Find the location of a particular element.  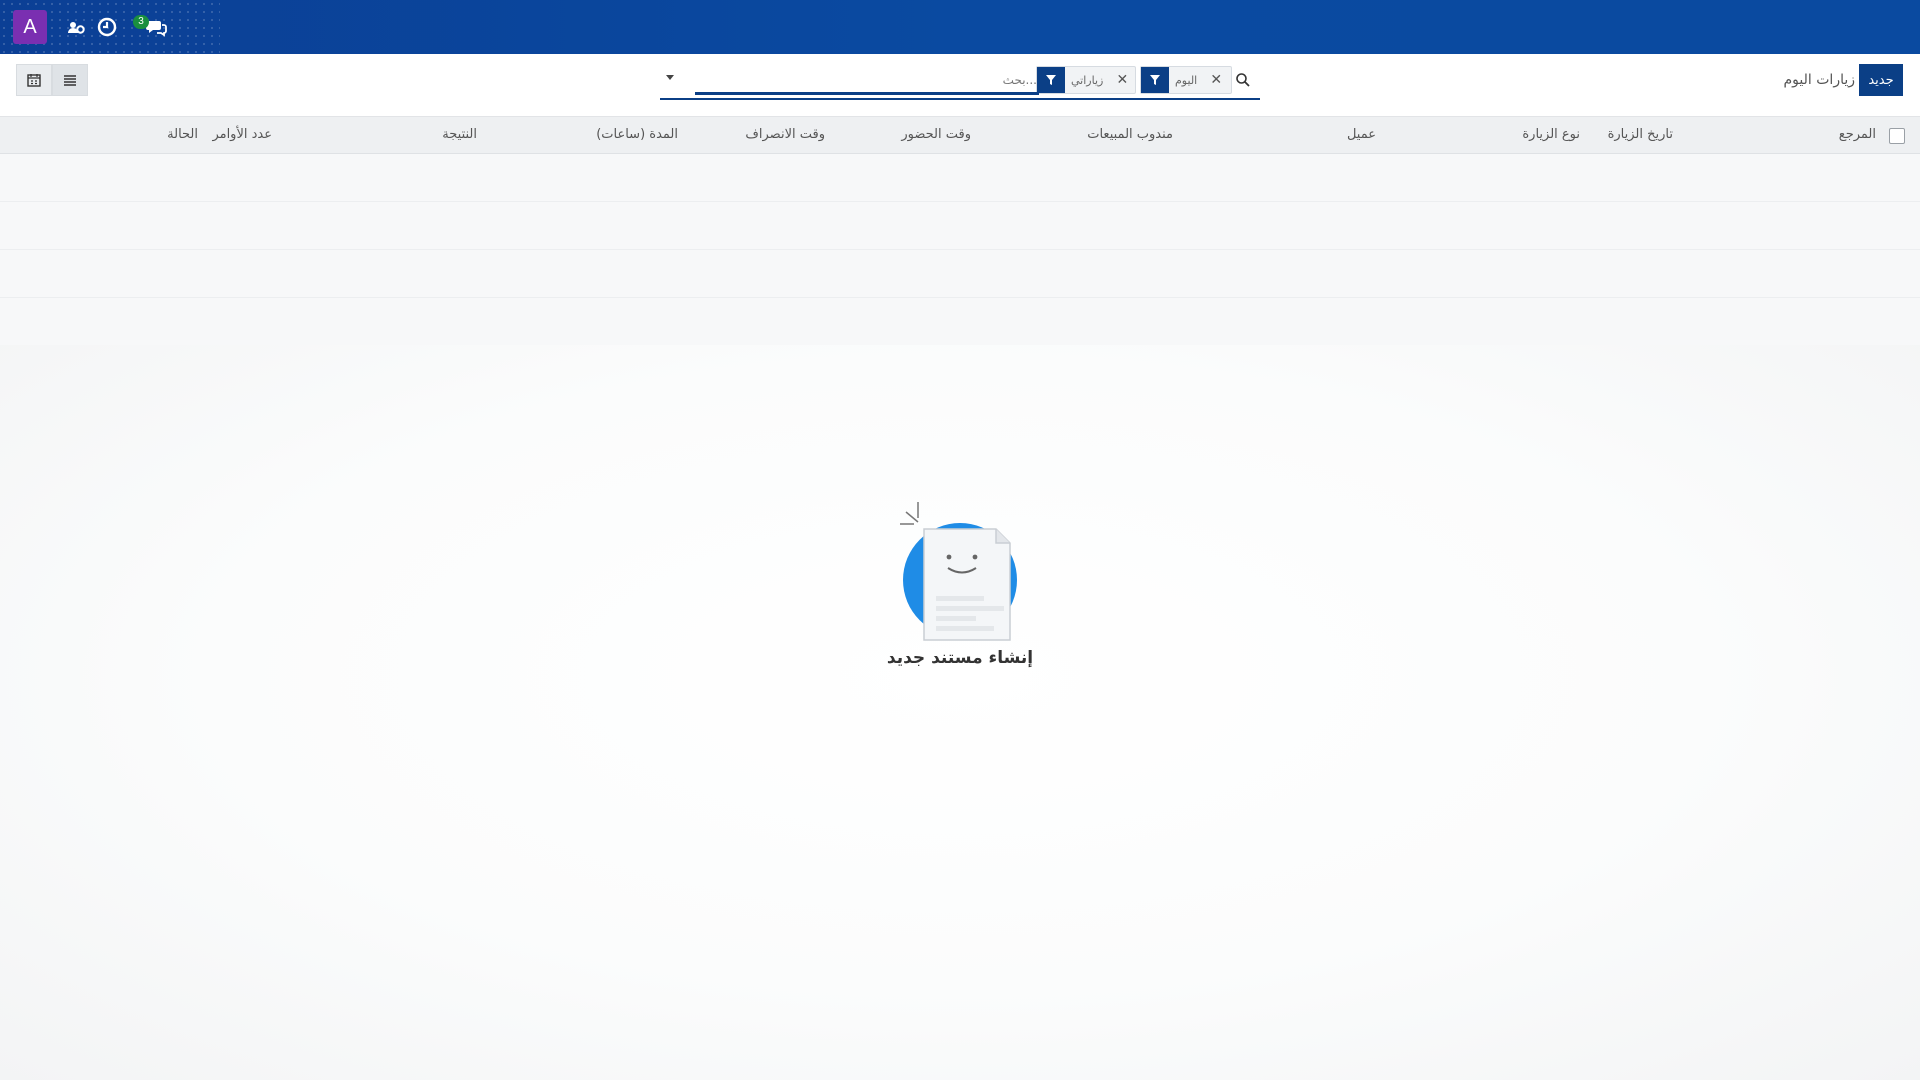

messages-badge: 3 is located at coordinates (141, 22).